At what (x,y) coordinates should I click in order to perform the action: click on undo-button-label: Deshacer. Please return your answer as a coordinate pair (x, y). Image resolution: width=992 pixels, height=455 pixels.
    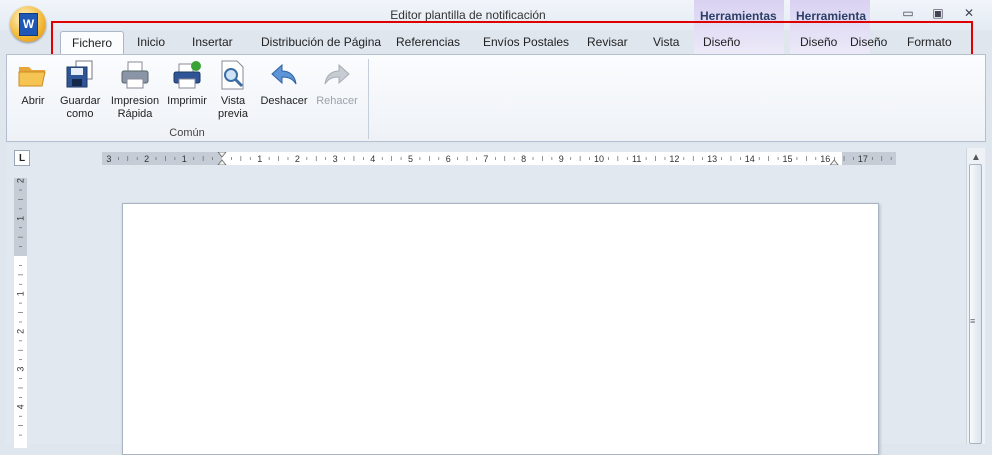
    Looking at the image, I should click on (284, 101).